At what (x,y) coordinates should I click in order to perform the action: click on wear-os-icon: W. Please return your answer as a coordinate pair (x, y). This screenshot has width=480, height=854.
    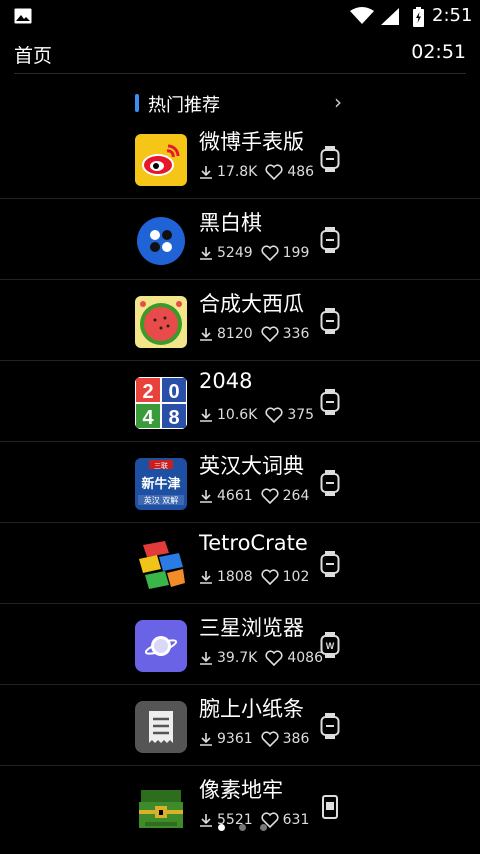
    Looking at the image, I should click on (330, 645).